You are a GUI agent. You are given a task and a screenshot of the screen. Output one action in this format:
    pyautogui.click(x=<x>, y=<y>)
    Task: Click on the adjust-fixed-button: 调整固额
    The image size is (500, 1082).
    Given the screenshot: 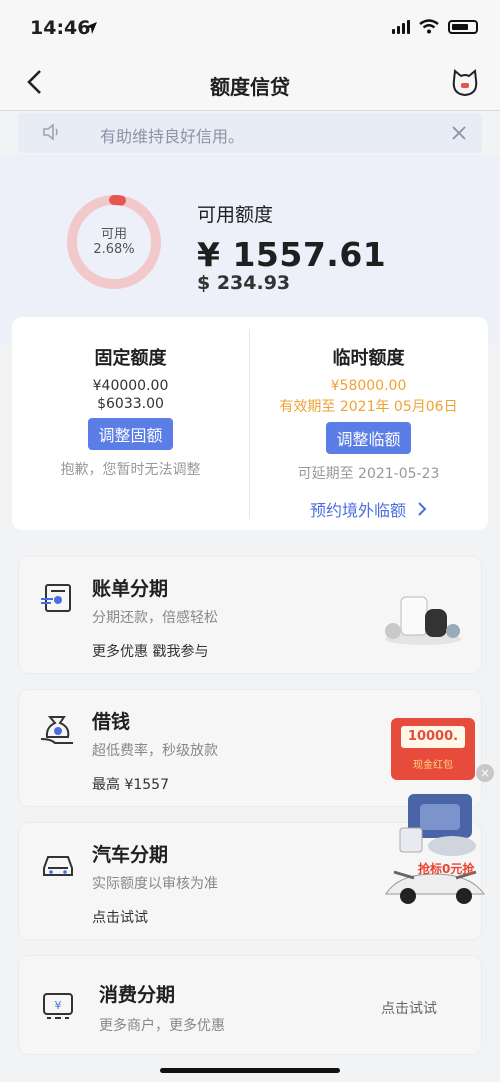 What is the action you would take?
    pyautogui.click(x=130, y=434)
    